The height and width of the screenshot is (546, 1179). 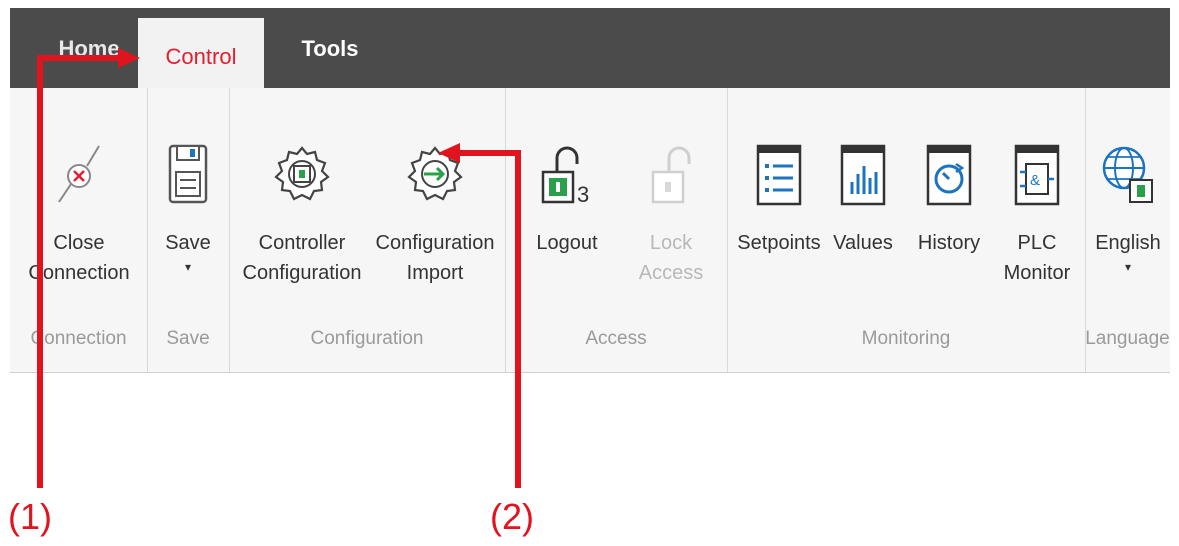 What do you see at coordinates (30, 516) in the screenshot?
I see `annotation-label-1: (1)` at bounding box center [30, 516].